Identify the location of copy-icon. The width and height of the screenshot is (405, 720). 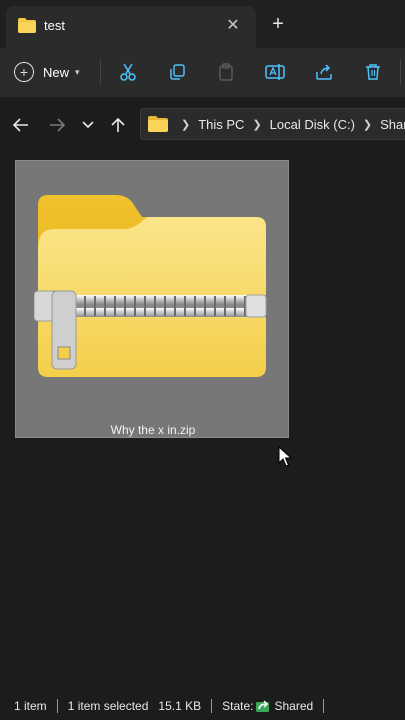
(177, 72).